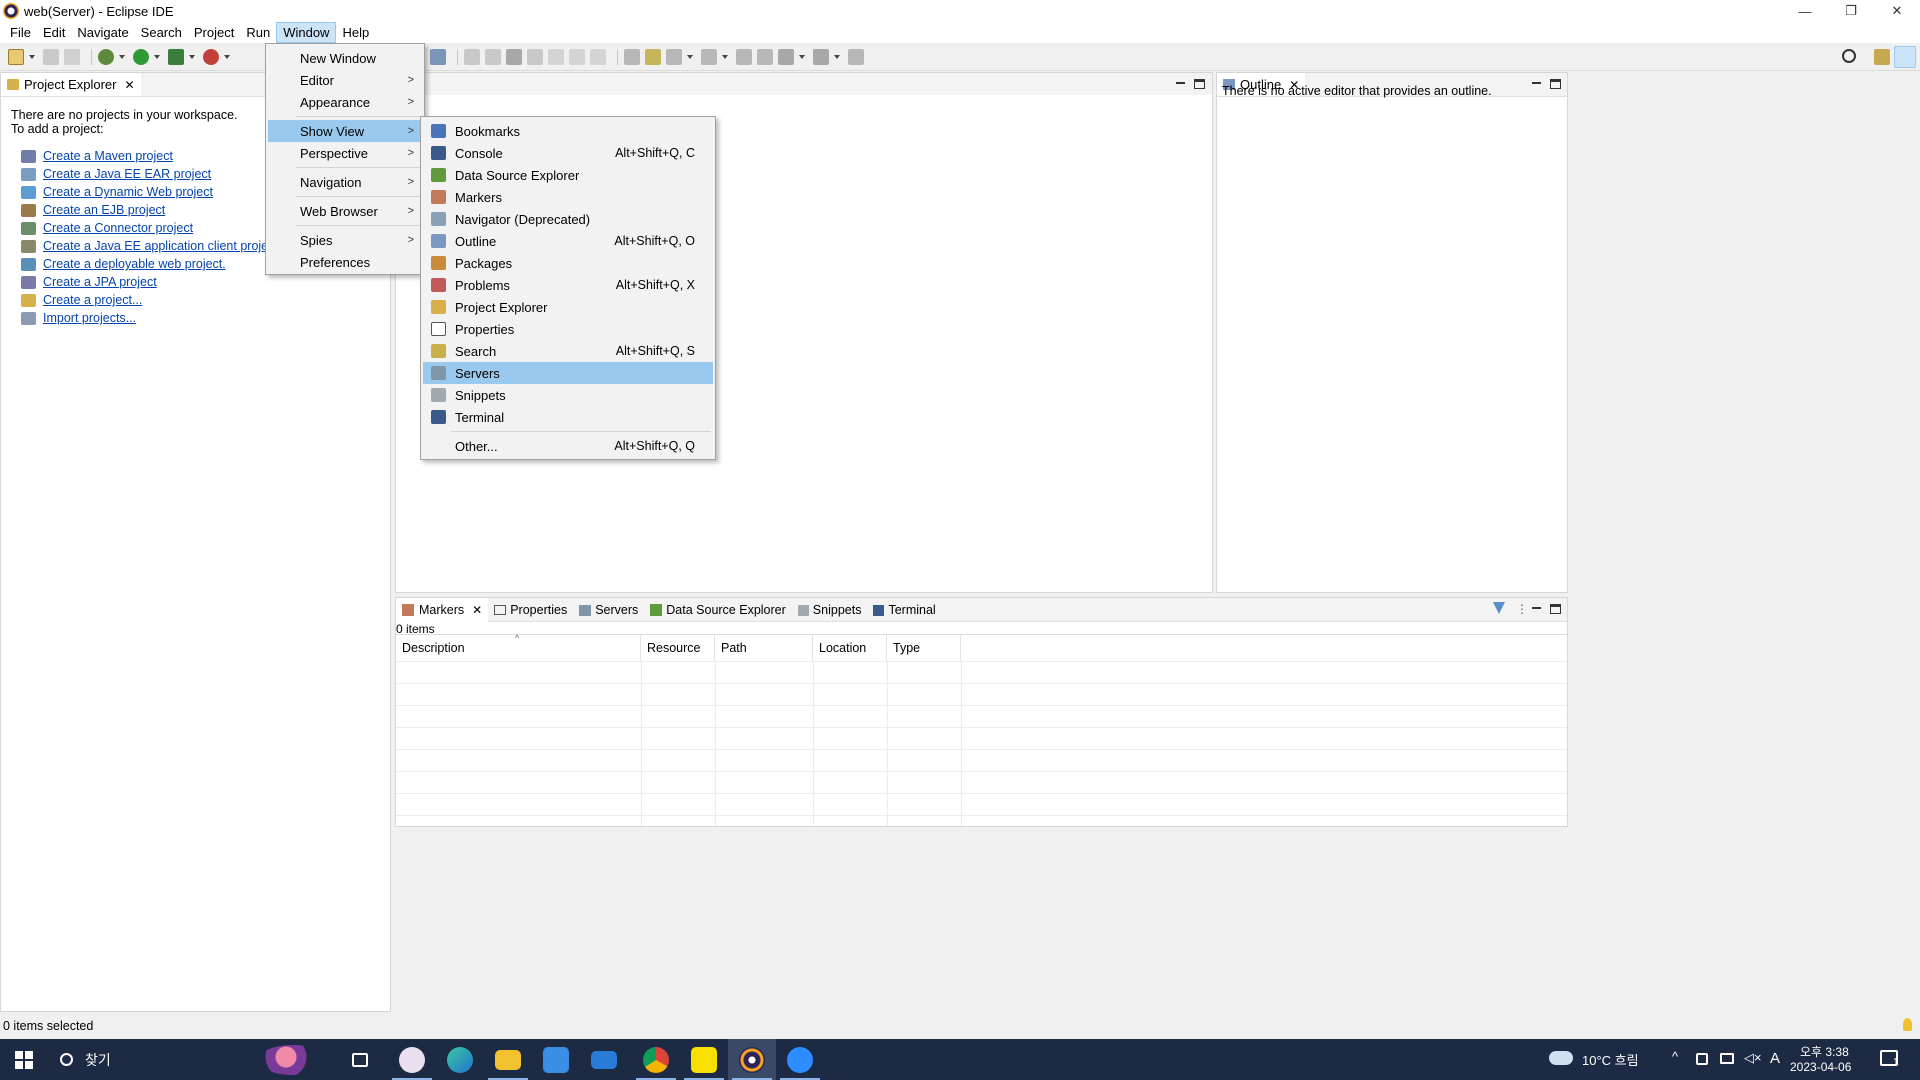 The width and height of the screenshot is (1920, 1080). I want to click on taskbar-app-chrome, so click(656, 1059).